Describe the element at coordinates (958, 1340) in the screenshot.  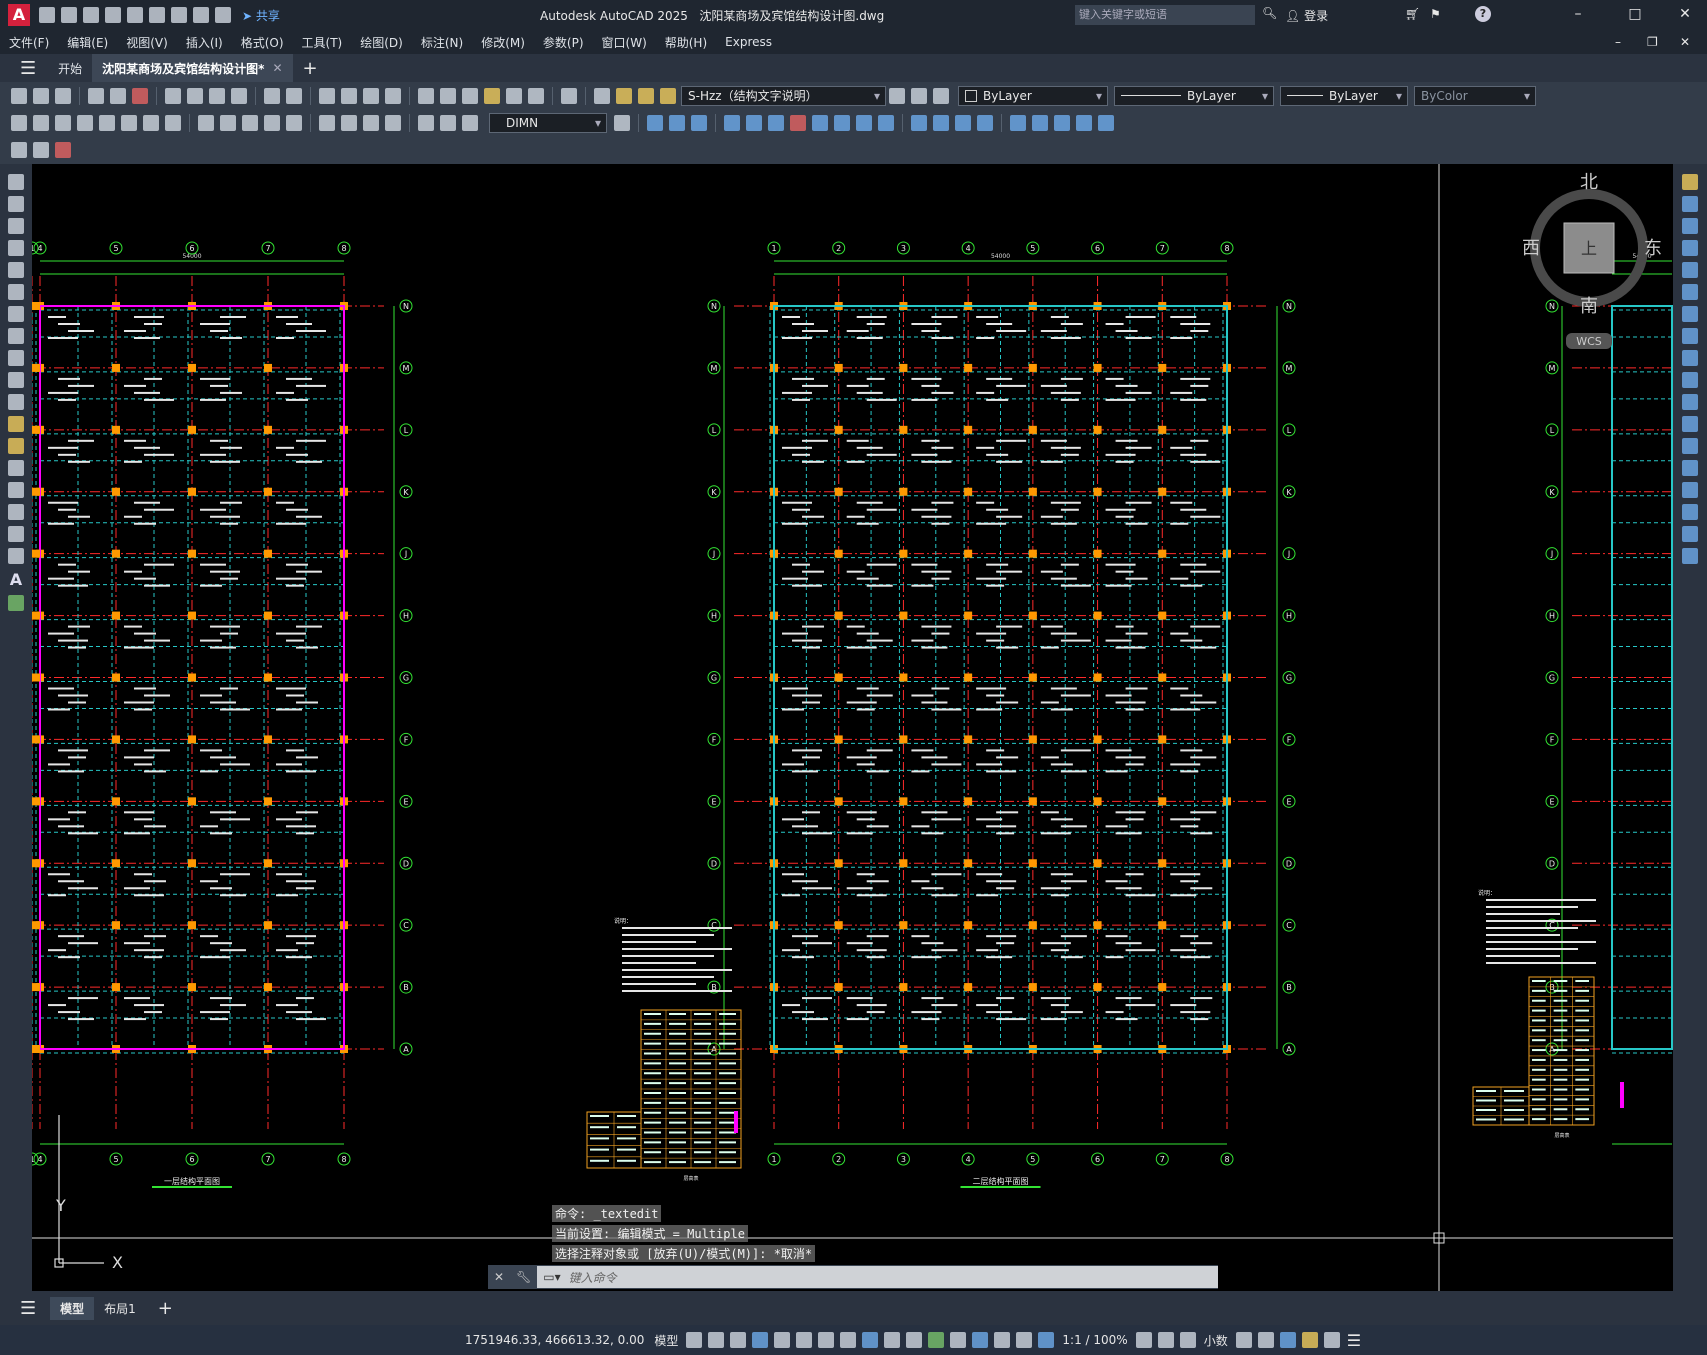
I see `gizmo-icon` at that location.